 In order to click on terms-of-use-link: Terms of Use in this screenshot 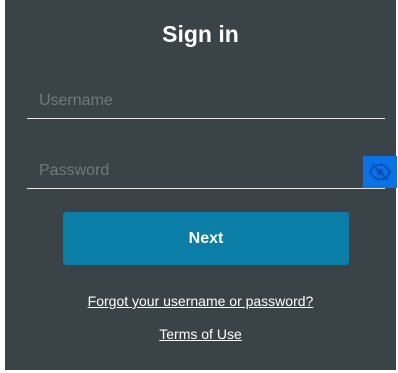, I will do `click(200, 334)`.